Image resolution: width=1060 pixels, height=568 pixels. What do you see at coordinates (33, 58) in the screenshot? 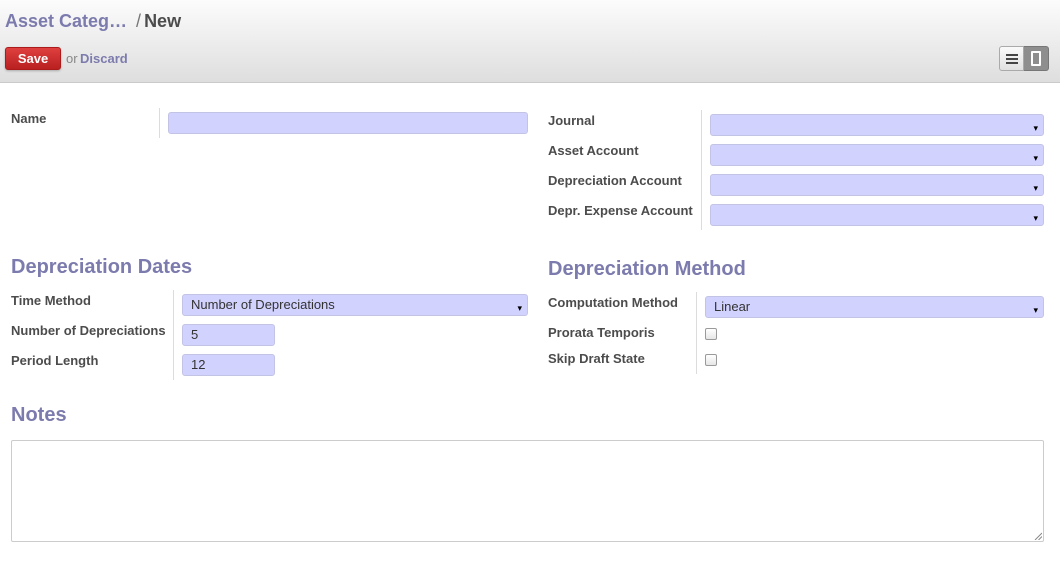
I see `save-button: Save` at bounding box center [33, 58].